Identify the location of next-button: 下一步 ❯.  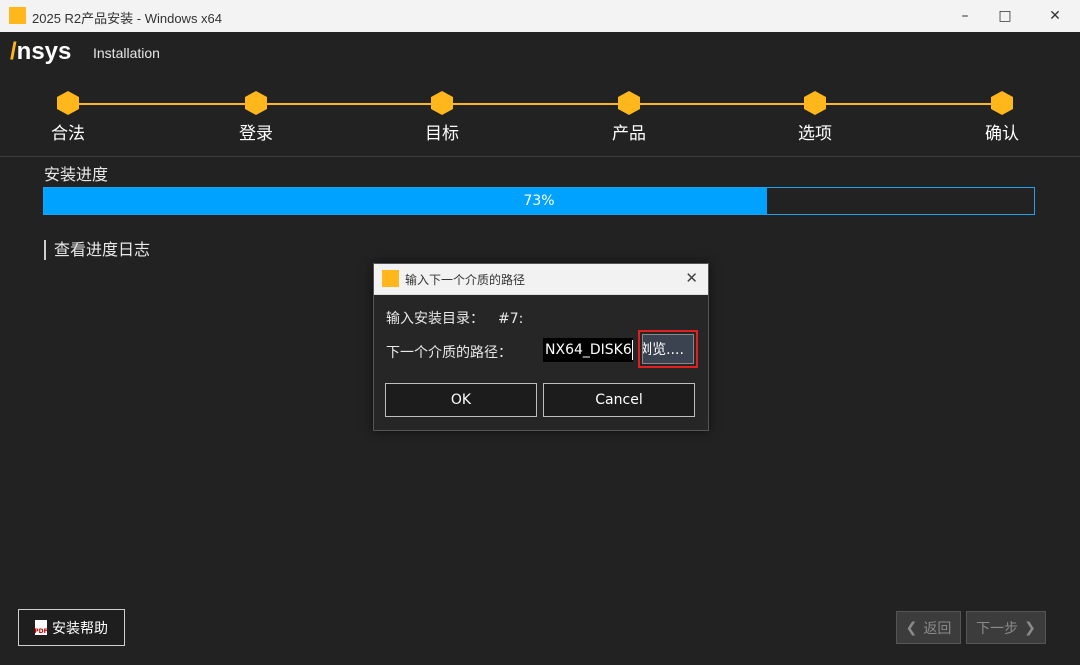
(1006, 627).